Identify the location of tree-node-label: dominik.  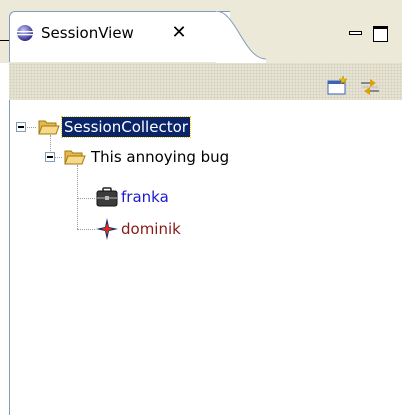
(151, 229).